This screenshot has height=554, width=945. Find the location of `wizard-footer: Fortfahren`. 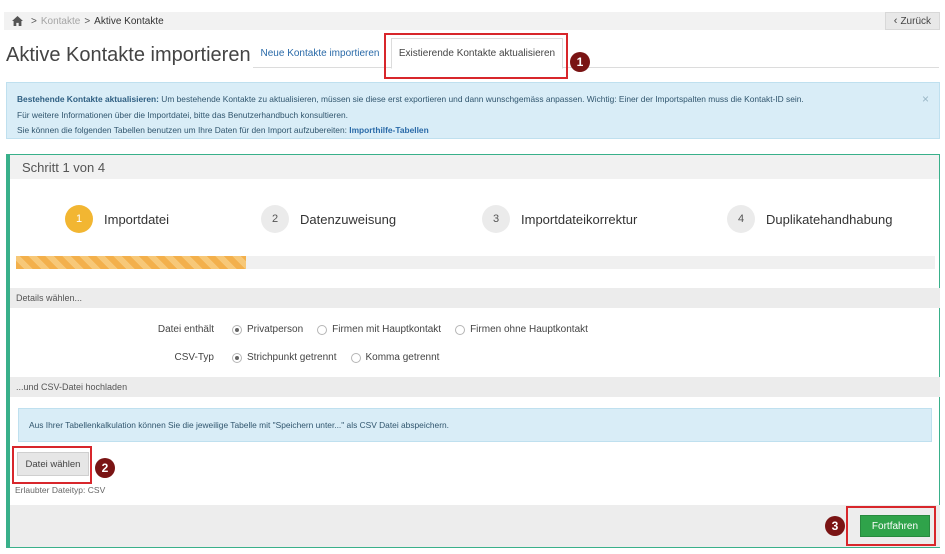

wizard-footer: Fortfahren is located at coordinates (475, 526).